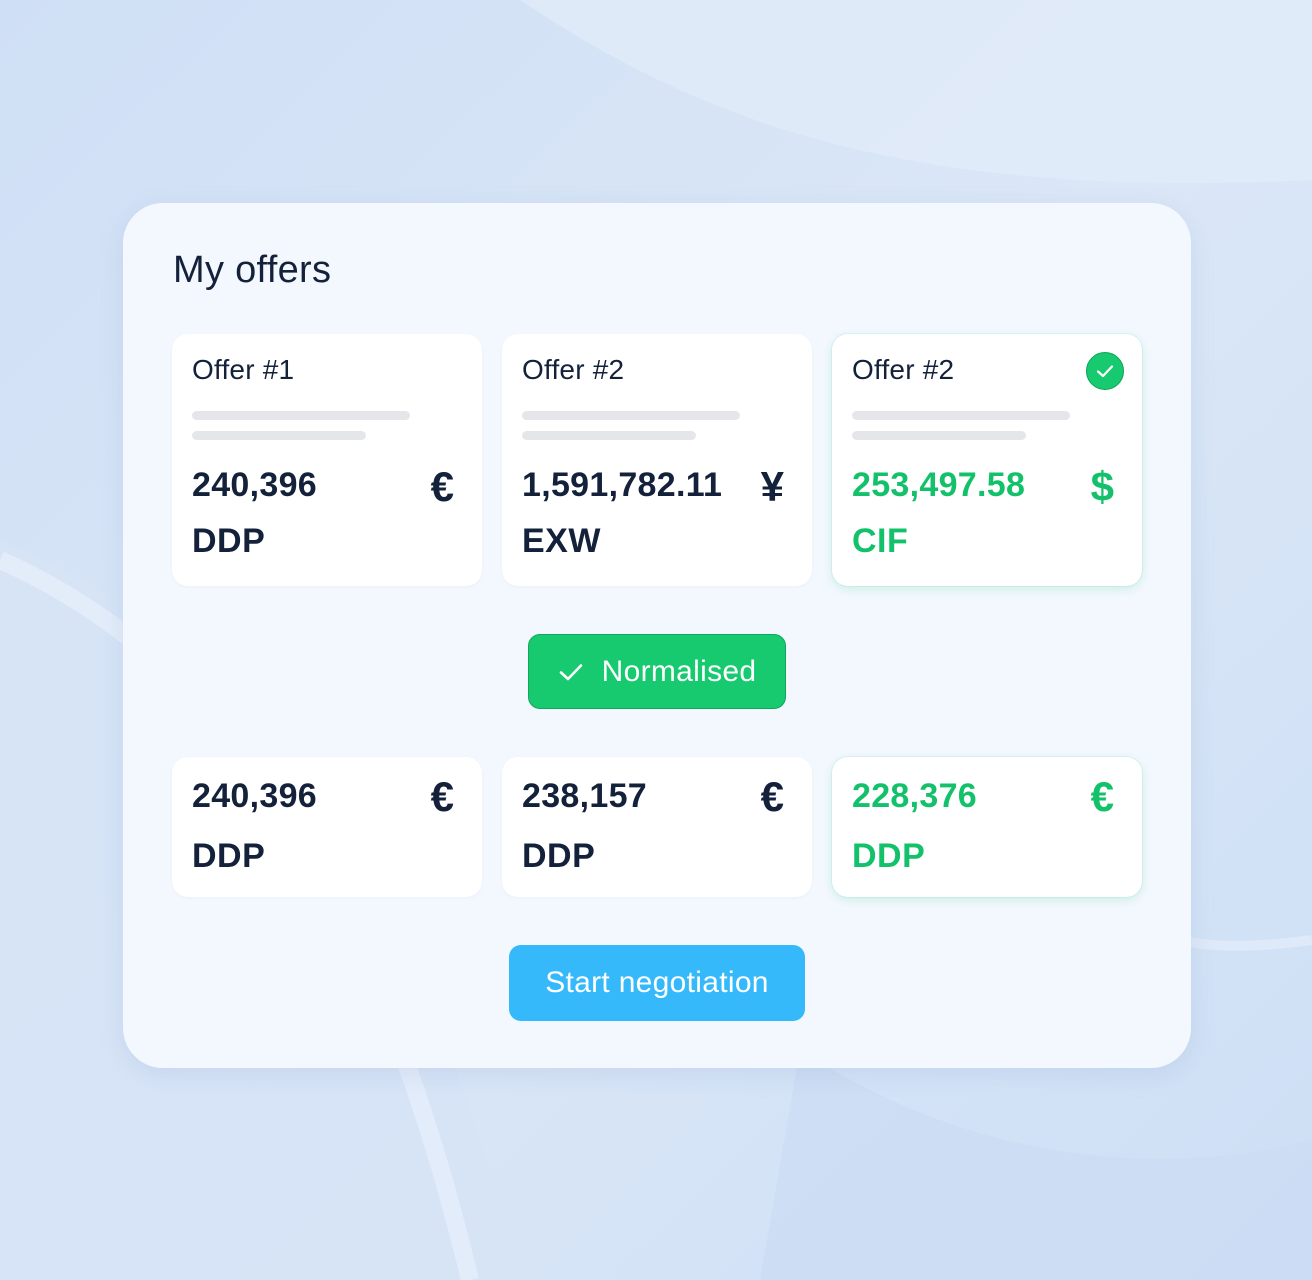  What do you see at coordinates (772, 486) in the screenshot?
I see `yen-icon: ¥` at bounding box center [772, 486].